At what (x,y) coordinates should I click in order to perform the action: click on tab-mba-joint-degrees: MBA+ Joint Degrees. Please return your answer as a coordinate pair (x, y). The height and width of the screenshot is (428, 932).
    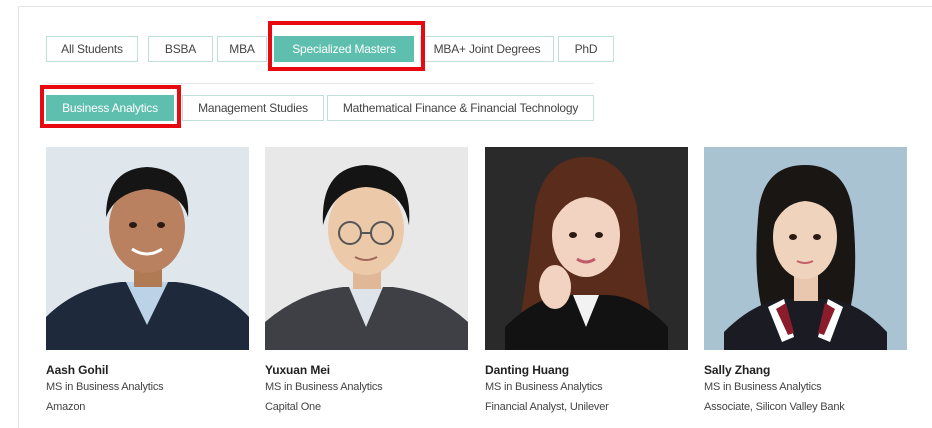
    Looking at the image, I should click on (487, 49).